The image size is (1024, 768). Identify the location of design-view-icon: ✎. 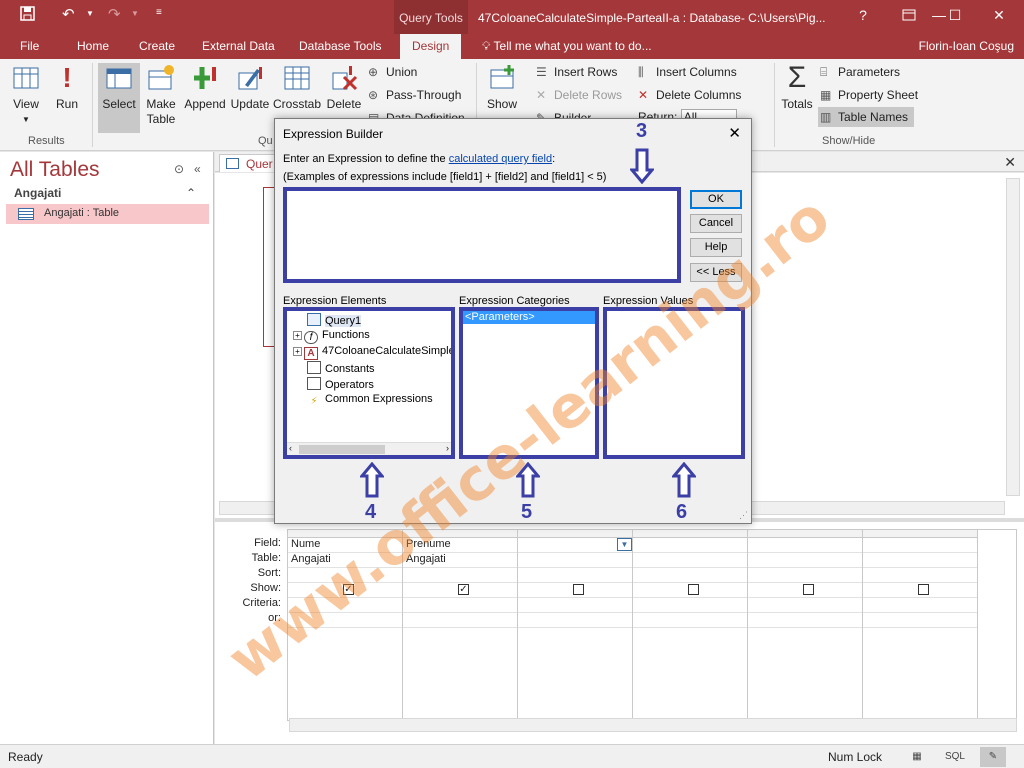
(993, 757).